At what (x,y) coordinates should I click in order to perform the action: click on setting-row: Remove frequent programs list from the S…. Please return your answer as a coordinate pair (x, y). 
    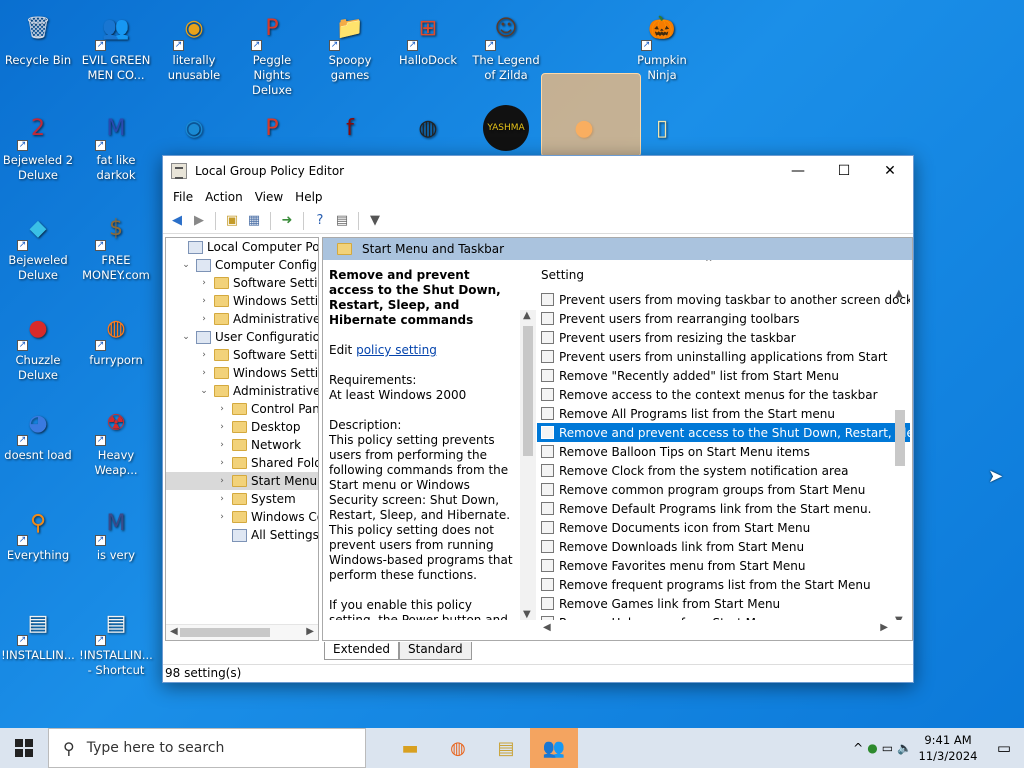
    Looking at the image, I should click on (723, 584).